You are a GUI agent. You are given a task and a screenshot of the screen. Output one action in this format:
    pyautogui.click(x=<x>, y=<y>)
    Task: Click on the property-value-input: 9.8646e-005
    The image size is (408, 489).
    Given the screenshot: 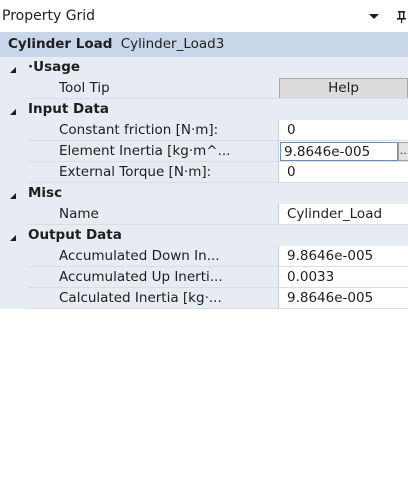 What is the action you would take?
    pyautogui.click(x=339, y=151)
    